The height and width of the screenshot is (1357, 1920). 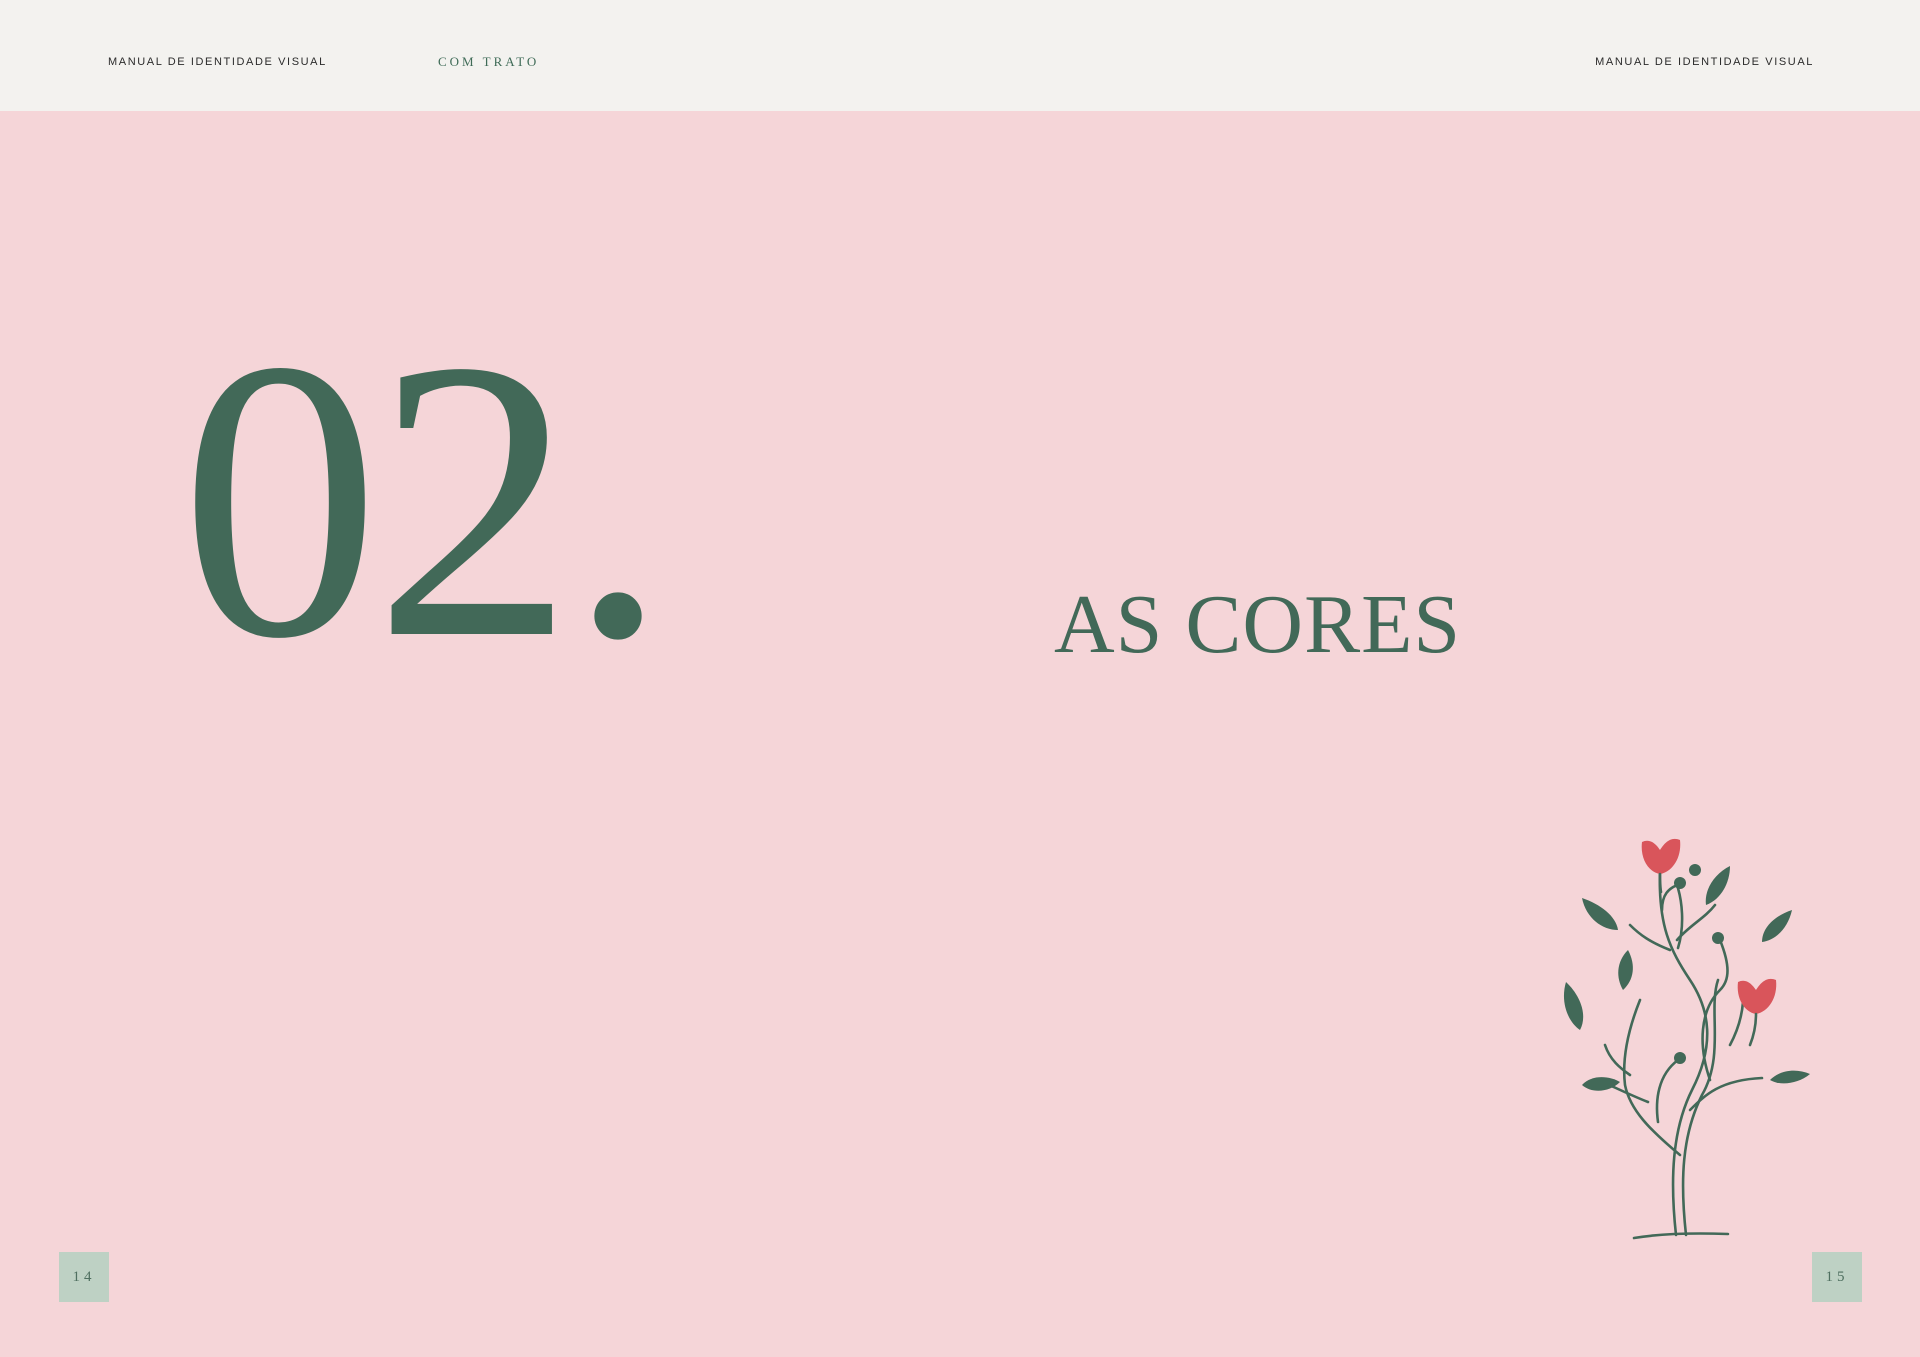 I want to click on page-number-right: 15, so click(x=1837, y=1277).